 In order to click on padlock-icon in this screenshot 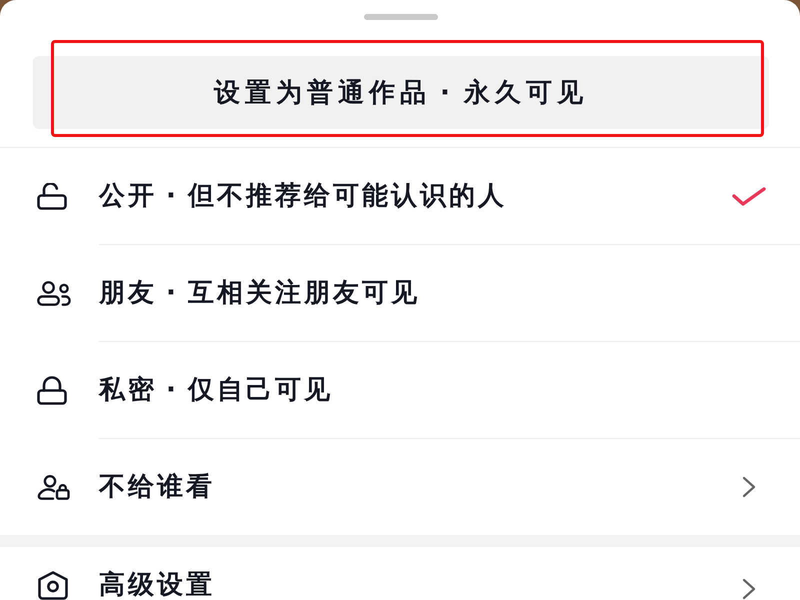, I will do `click(52, 390)`.